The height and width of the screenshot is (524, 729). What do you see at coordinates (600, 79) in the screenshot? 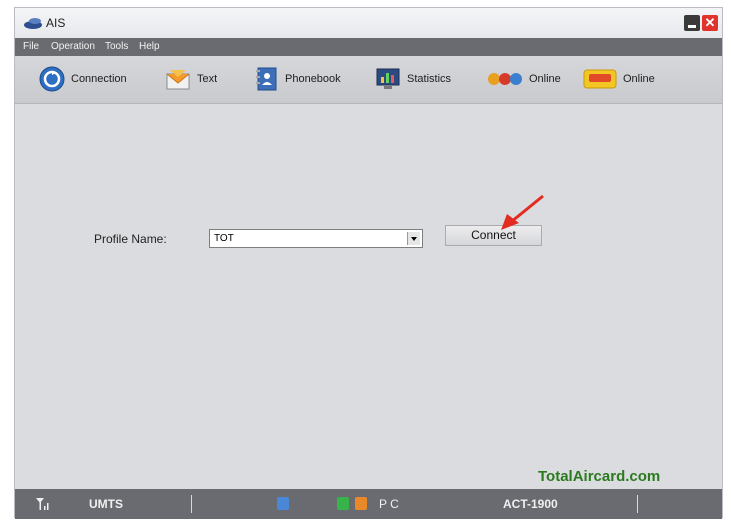
I see `online-2-icon` at bounding box center [600, 79].